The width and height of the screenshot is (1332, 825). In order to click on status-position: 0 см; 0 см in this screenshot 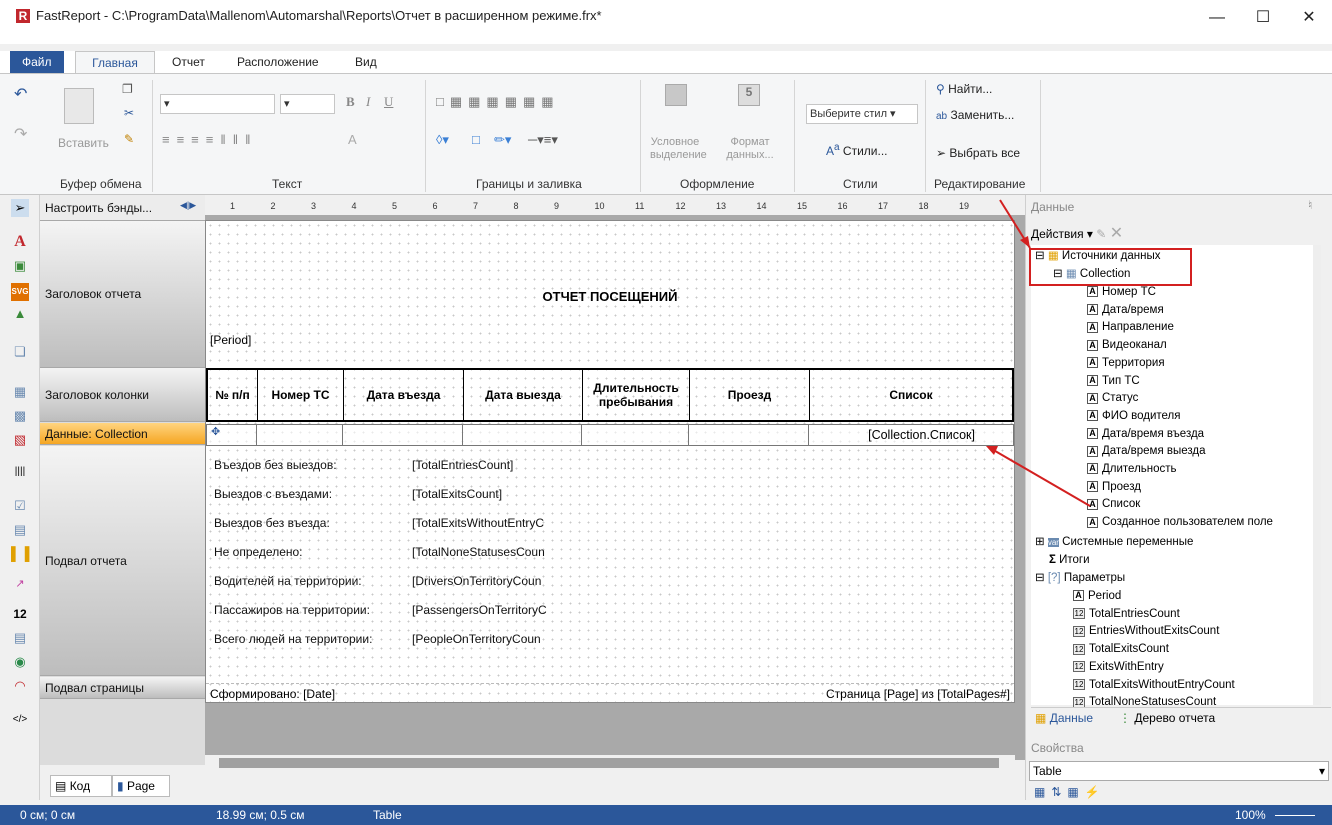, I will do `click(48, 815)`.